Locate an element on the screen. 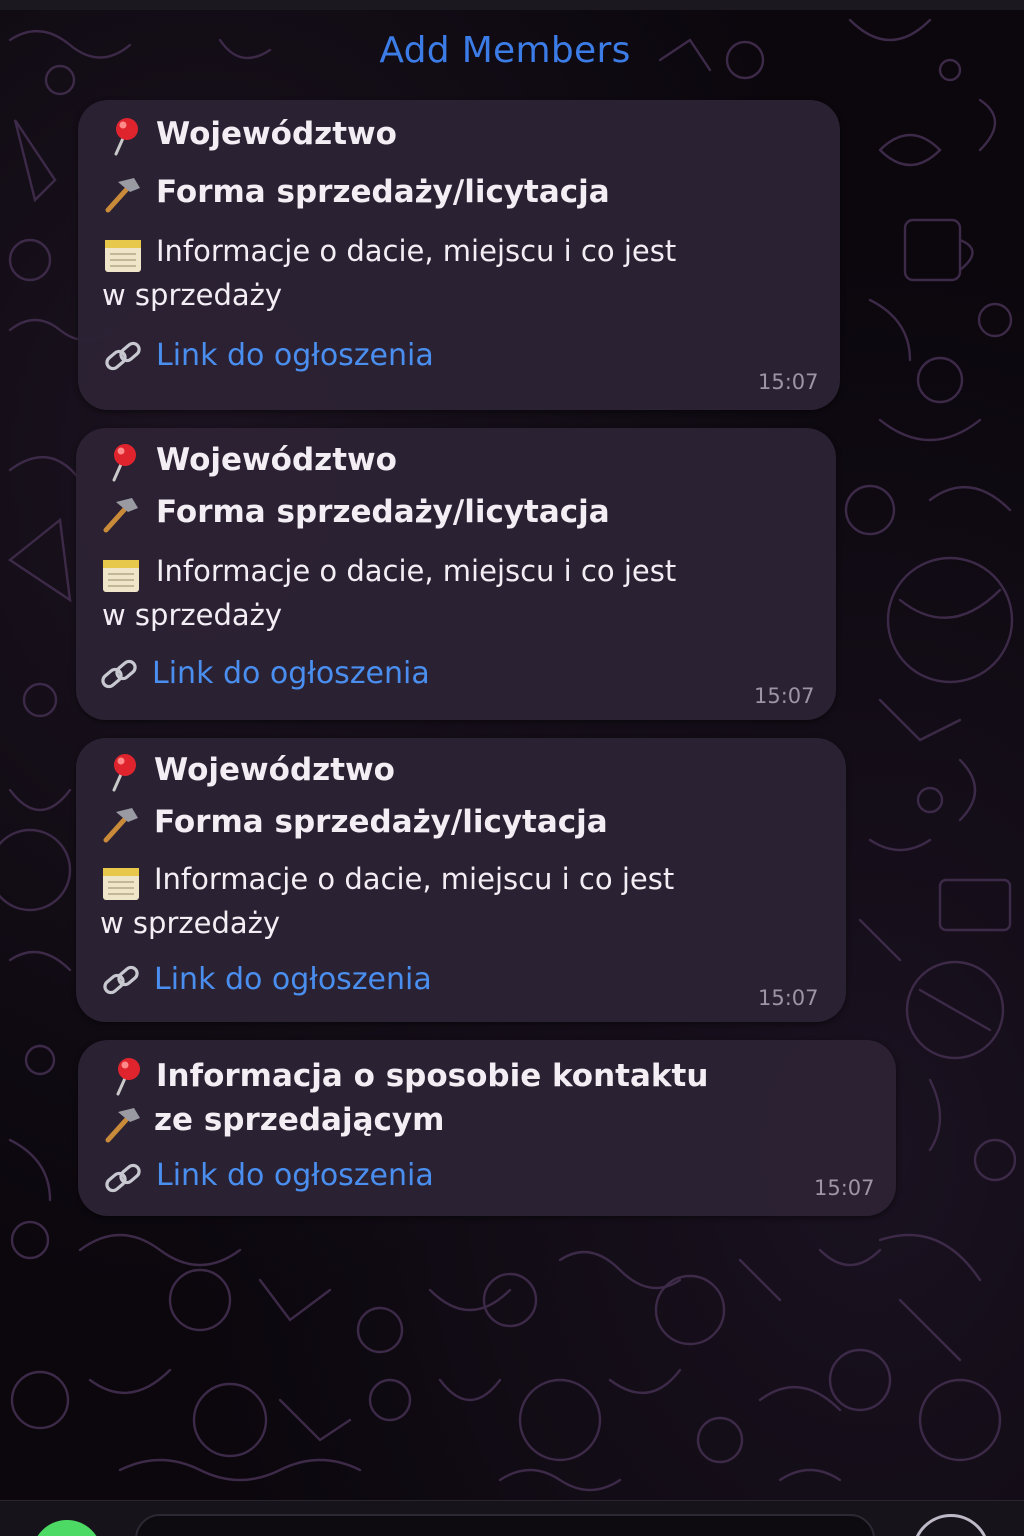 The height and width of the screenshot is (1536, 1024). top-divider is located at coordinates (512, 5).